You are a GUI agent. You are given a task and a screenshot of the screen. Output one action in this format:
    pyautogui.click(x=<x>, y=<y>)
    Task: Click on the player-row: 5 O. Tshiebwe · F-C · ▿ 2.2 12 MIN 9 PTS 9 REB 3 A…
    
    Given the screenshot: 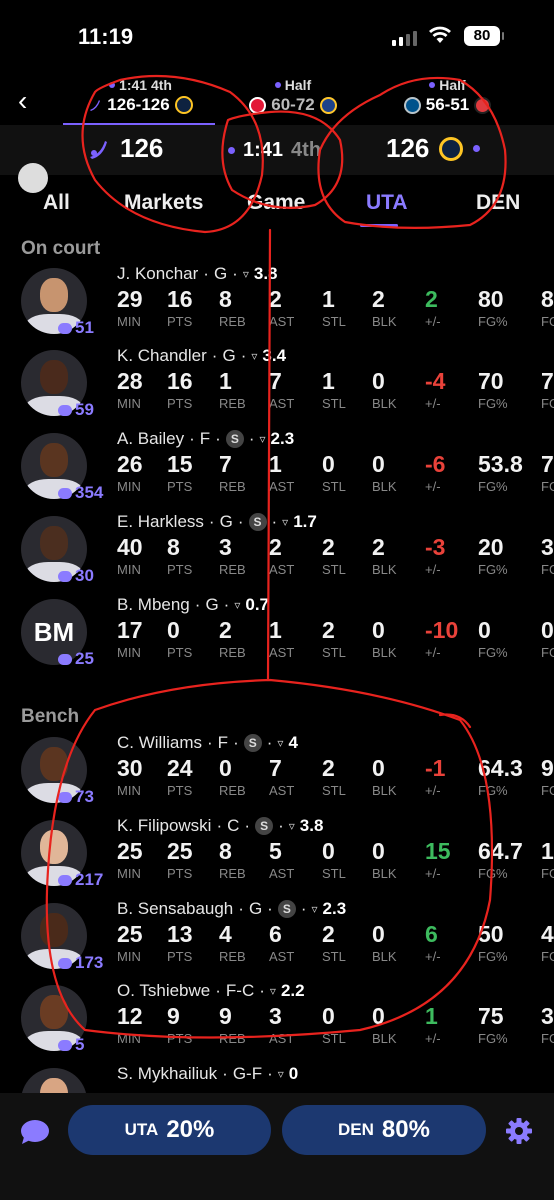 What is the action you would take?
    pyautogui.click(x=277, y=1024)
    